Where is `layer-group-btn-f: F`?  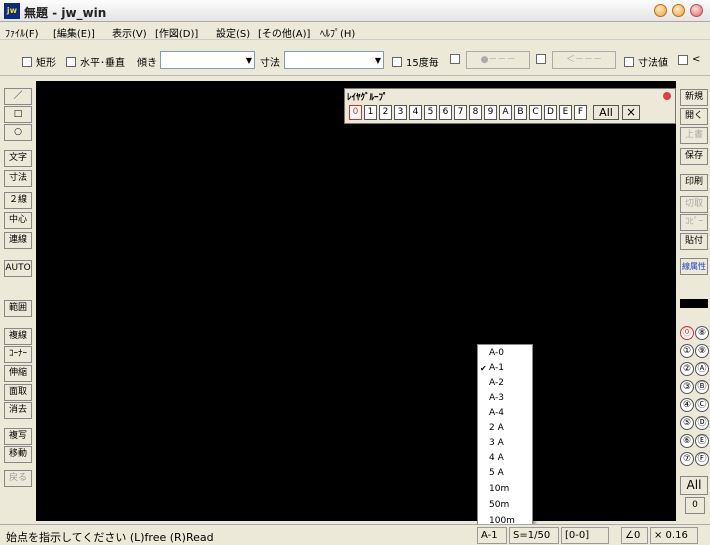 layer-group-btn-f: F is located at coordinates (580, 112).